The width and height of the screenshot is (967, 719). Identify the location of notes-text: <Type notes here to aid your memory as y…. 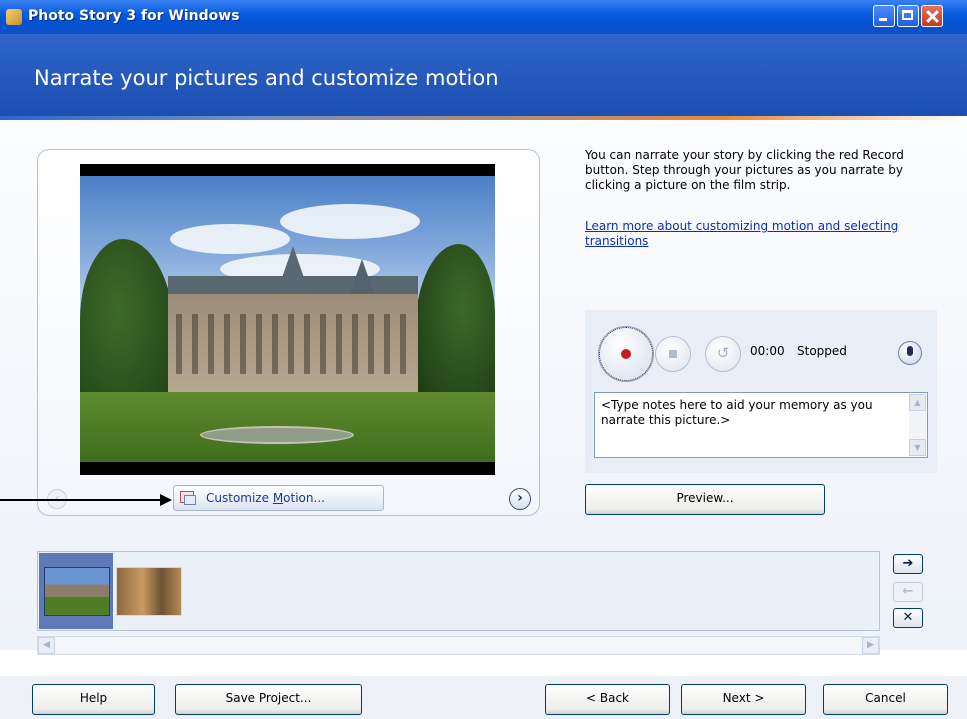
(737, 412).